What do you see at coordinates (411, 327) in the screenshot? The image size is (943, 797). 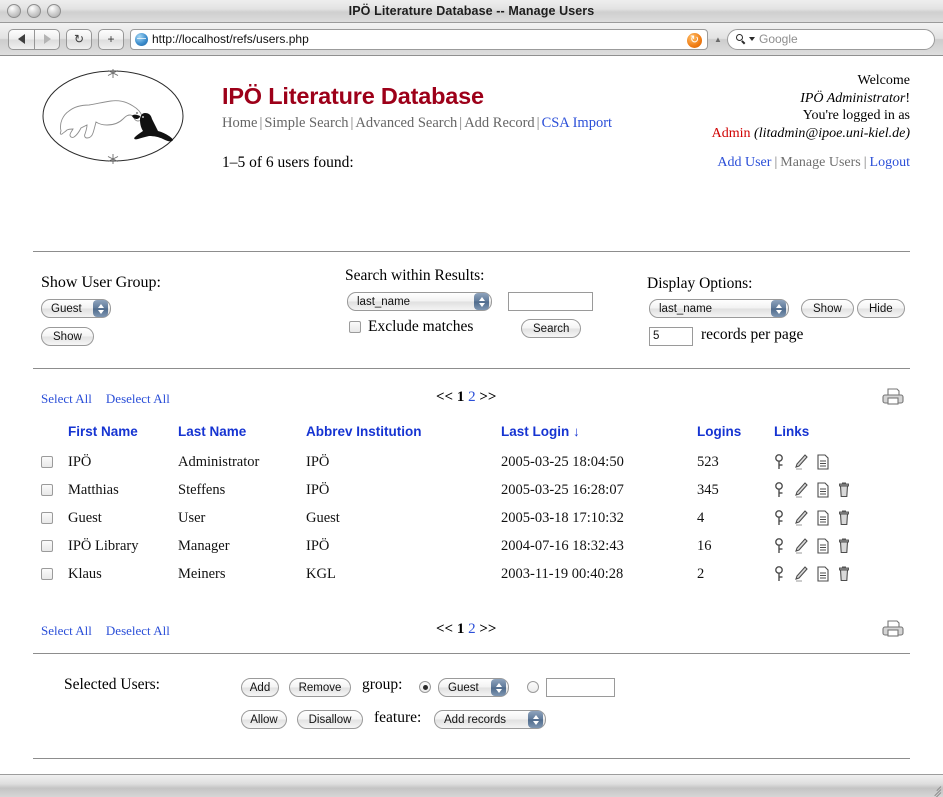 I see `exclude-matches-row: Exclude matches` at bounding box center [411, 327].